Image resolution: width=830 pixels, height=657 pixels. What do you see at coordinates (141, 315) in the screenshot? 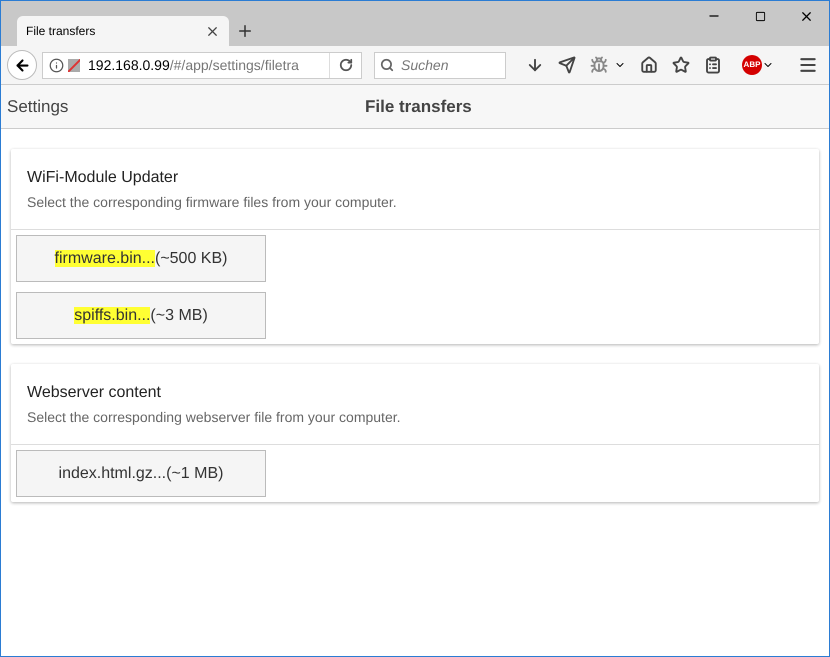
I see `file-button: spiffs.bin...(~3 MB)` at bounding box center [141, 315].